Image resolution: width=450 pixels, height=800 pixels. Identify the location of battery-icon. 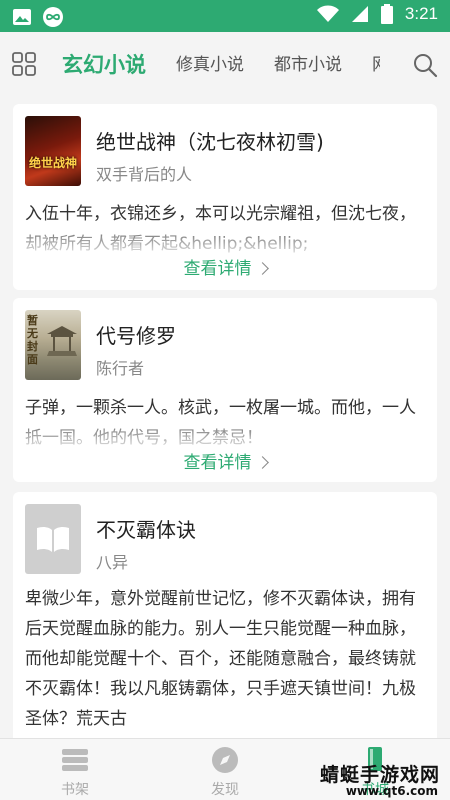
(386, 14).